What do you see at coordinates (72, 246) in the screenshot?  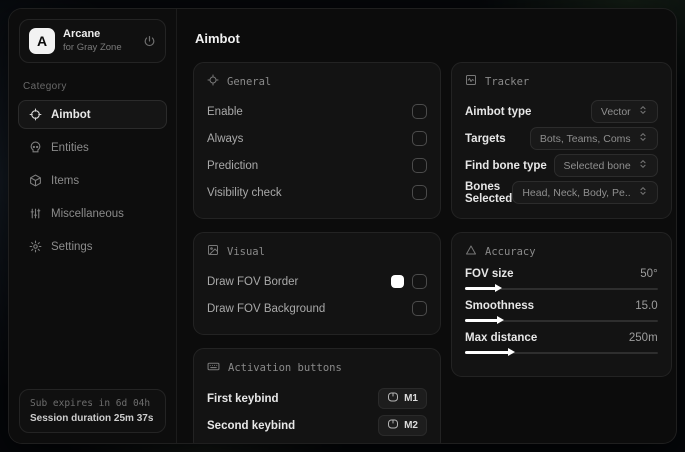 I see `sidebar-item-label: Settings` at bounding box center [72, 246].